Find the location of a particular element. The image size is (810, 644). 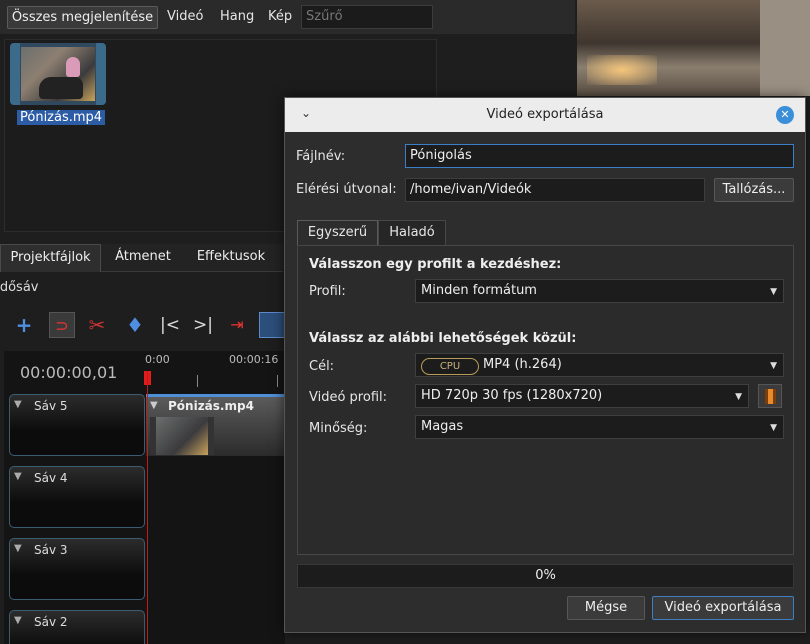

magnet-icon: ⊃ is located at coordinates (62, 325).